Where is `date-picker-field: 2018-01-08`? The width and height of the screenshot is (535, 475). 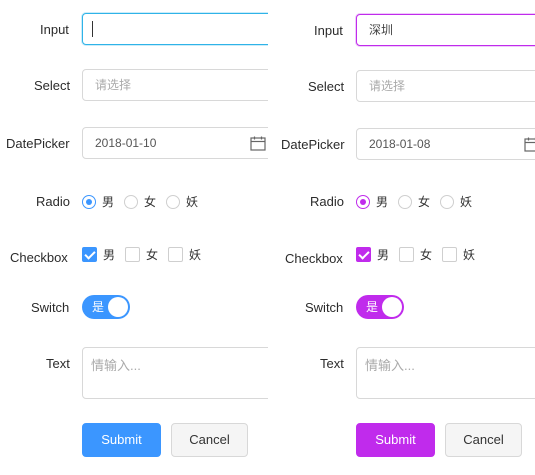 date-picker-field: 2018-01-08 is located at coordinates (445, 144).